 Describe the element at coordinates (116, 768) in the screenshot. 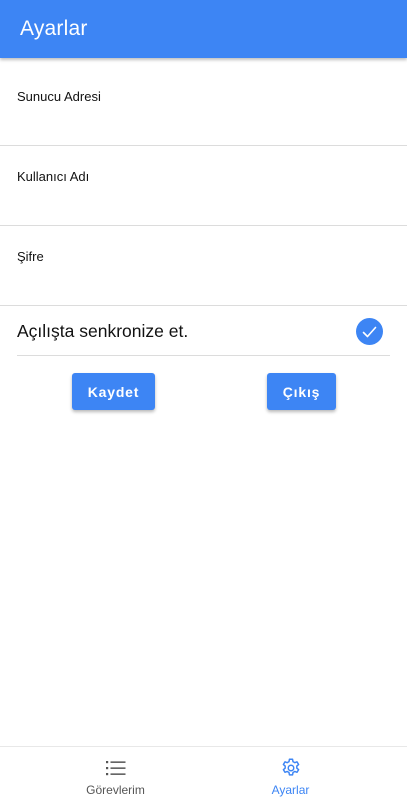

I see `list-icon` at that location.